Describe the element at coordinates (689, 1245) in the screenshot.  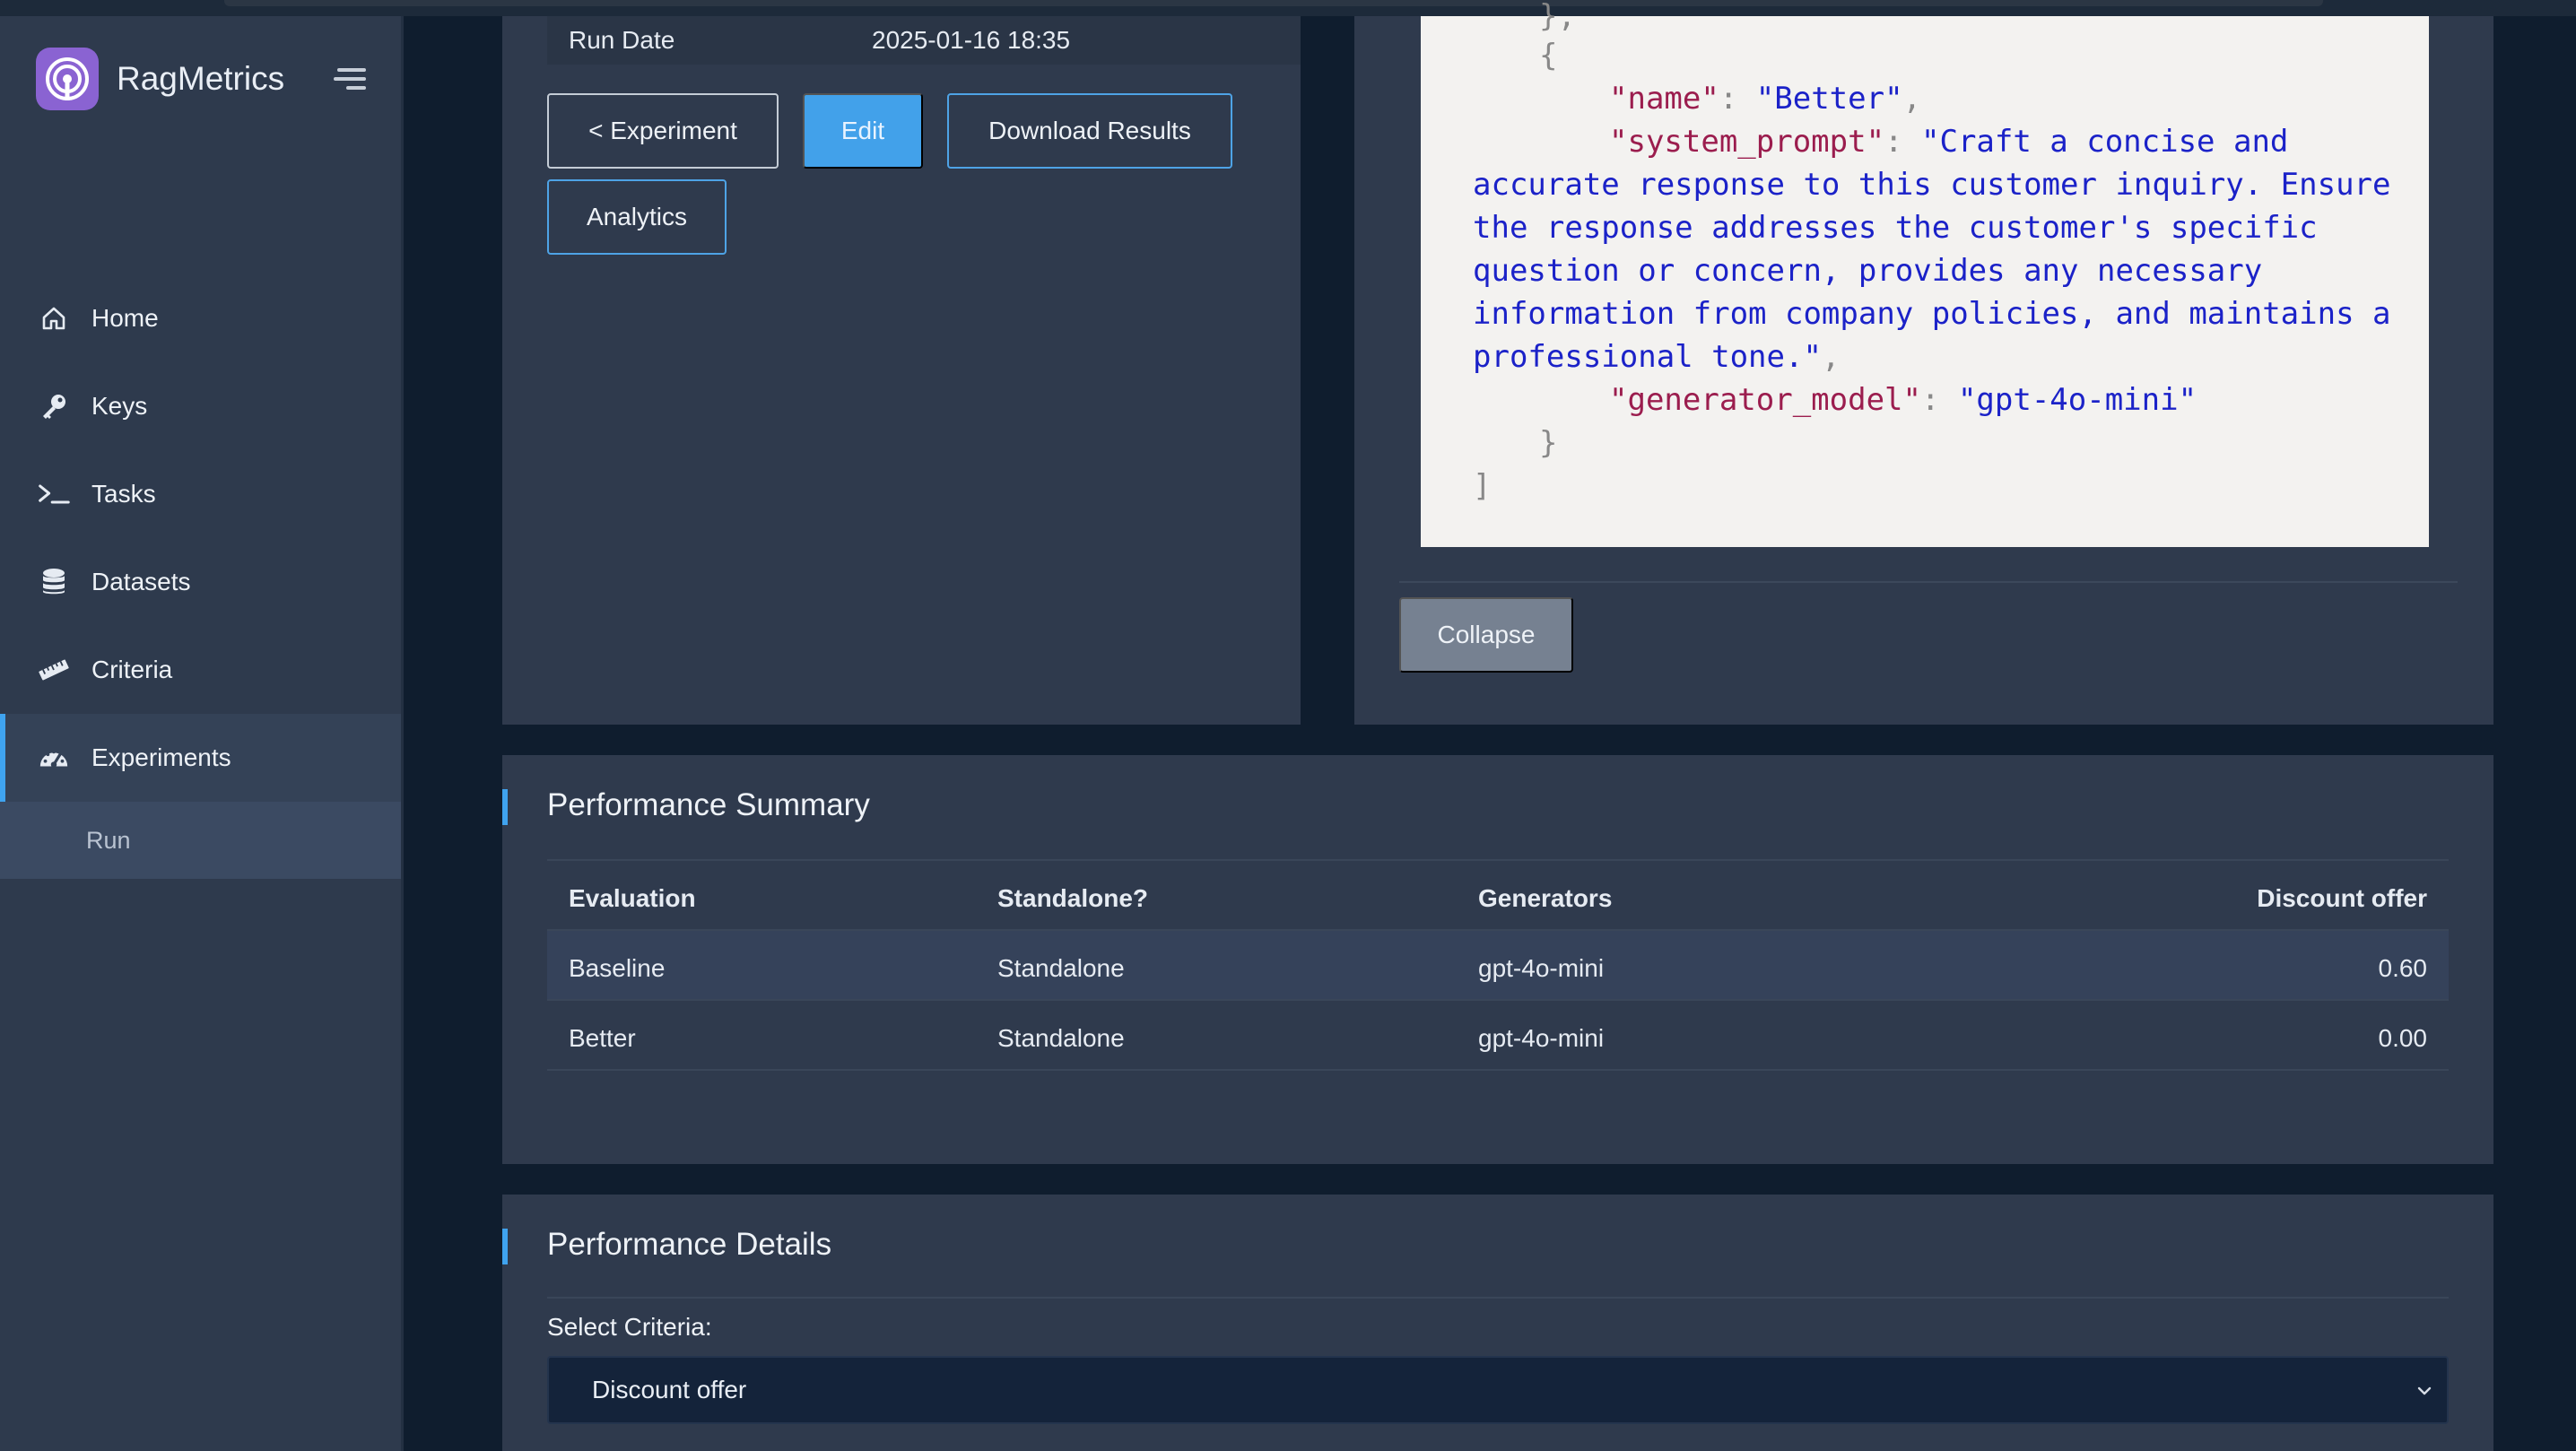
I see `performance-details-title: Performance Details` at that location.